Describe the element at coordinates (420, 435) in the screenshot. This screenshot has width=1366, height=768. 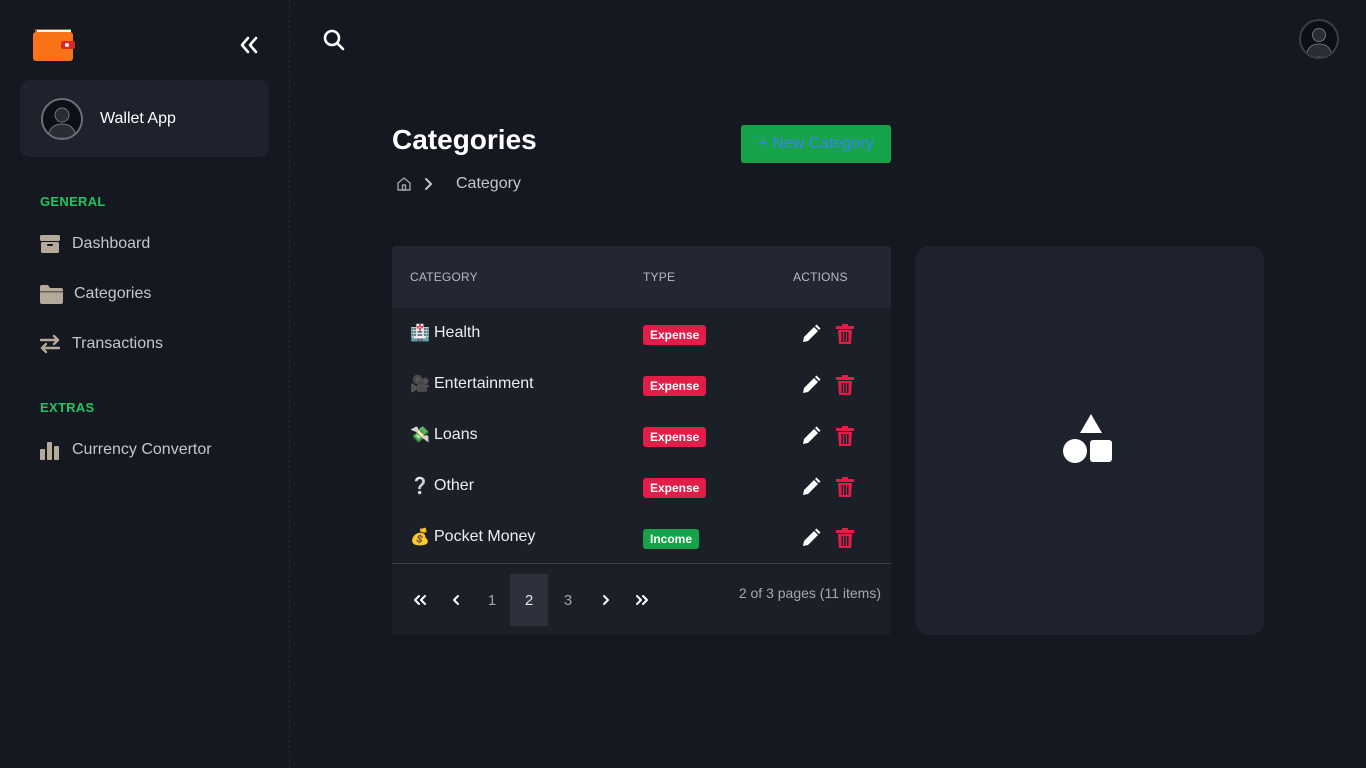
I see `category-emoji: 💸` at that location.